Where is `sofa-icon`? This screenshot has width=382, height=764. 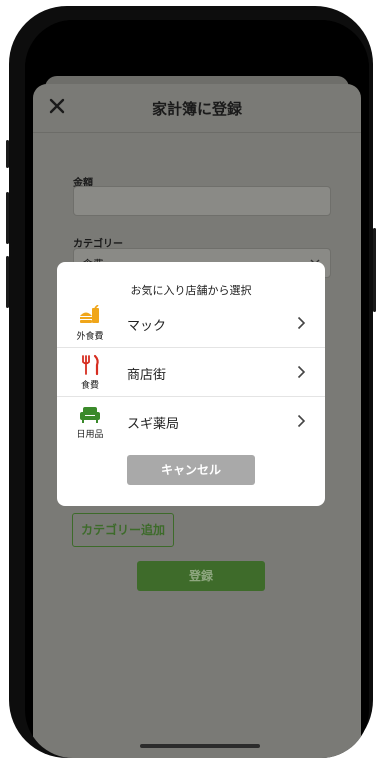 sofa-icon is located at coordinates (90, 415).